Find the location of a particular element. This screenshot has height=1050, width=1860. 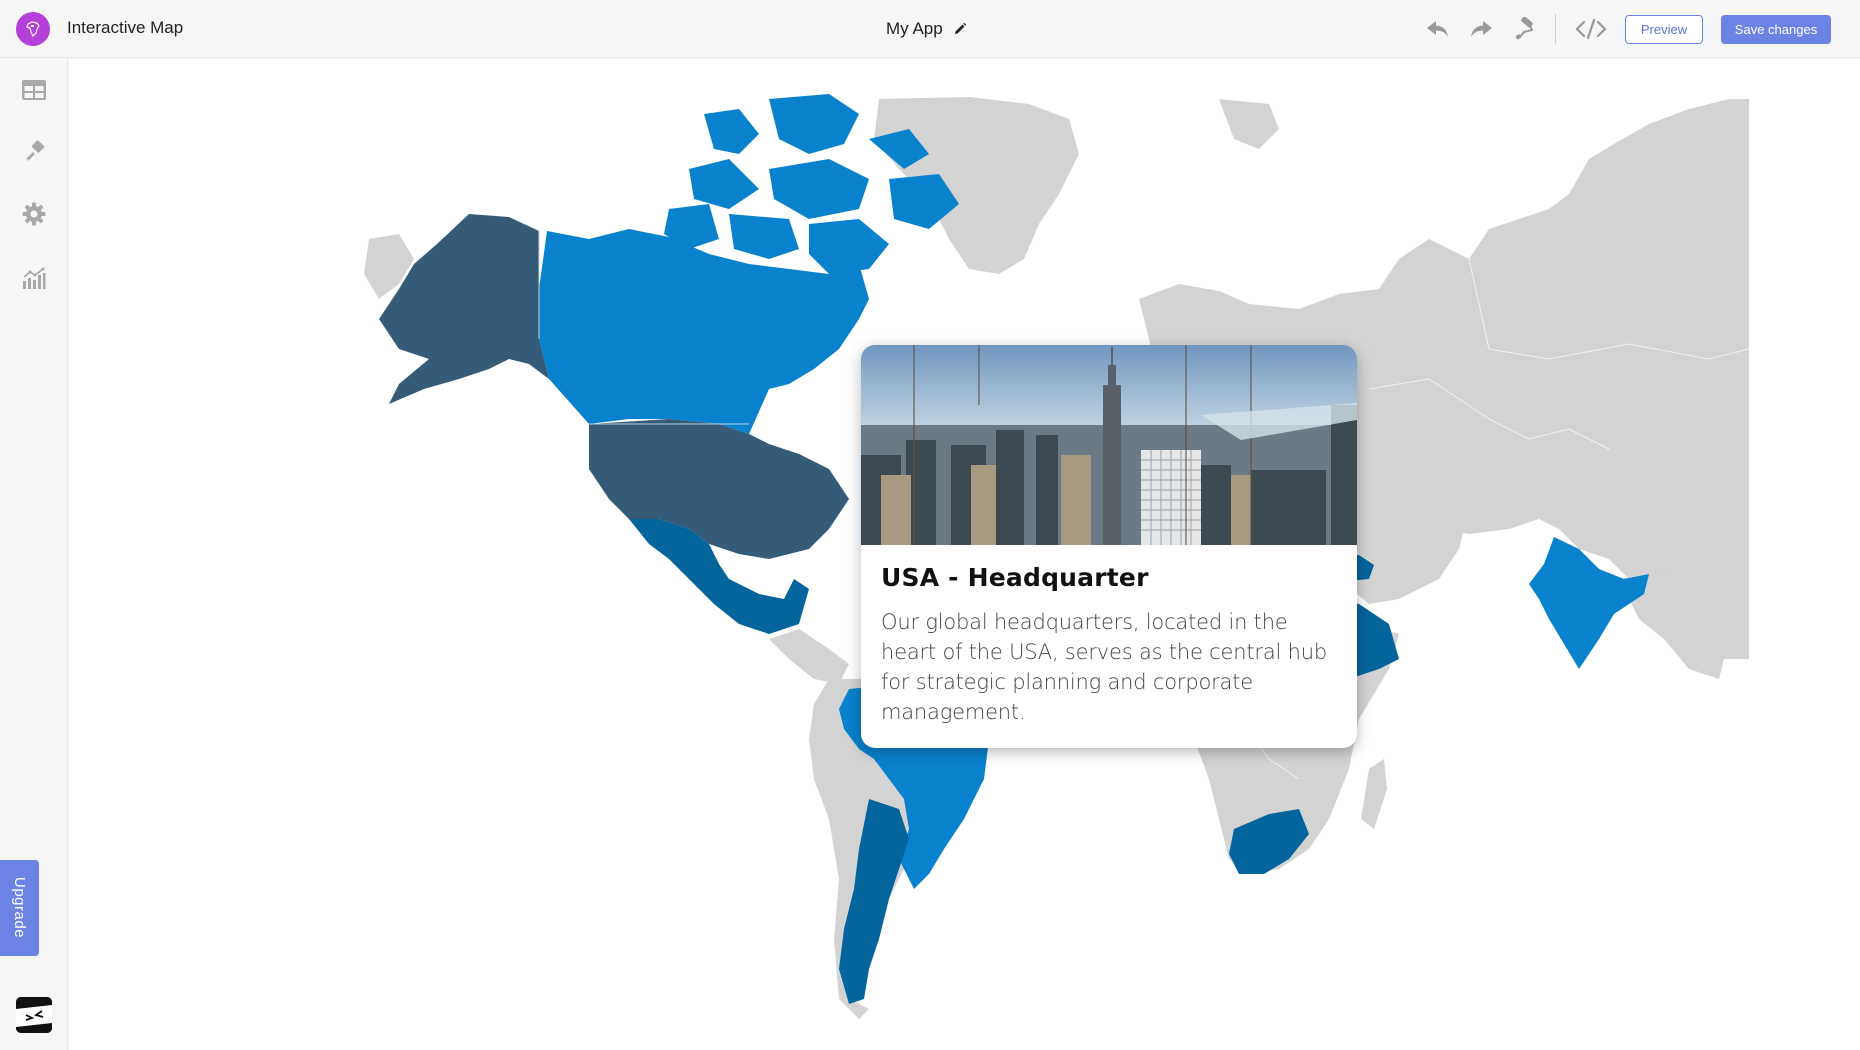

gear-icon is located at coordinates (34, 214).